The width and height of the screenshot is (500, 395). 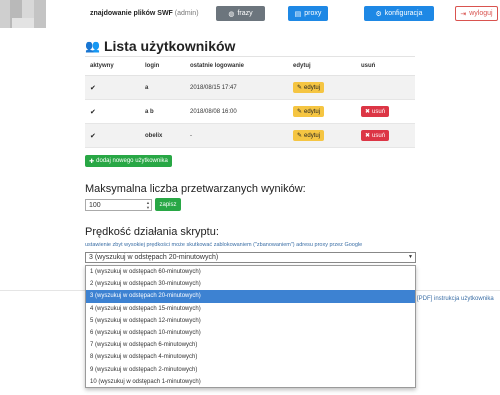 I want to click on pdf-manual-link: [PDF] instrukcja użytkownika, so click(x=455, y=299).